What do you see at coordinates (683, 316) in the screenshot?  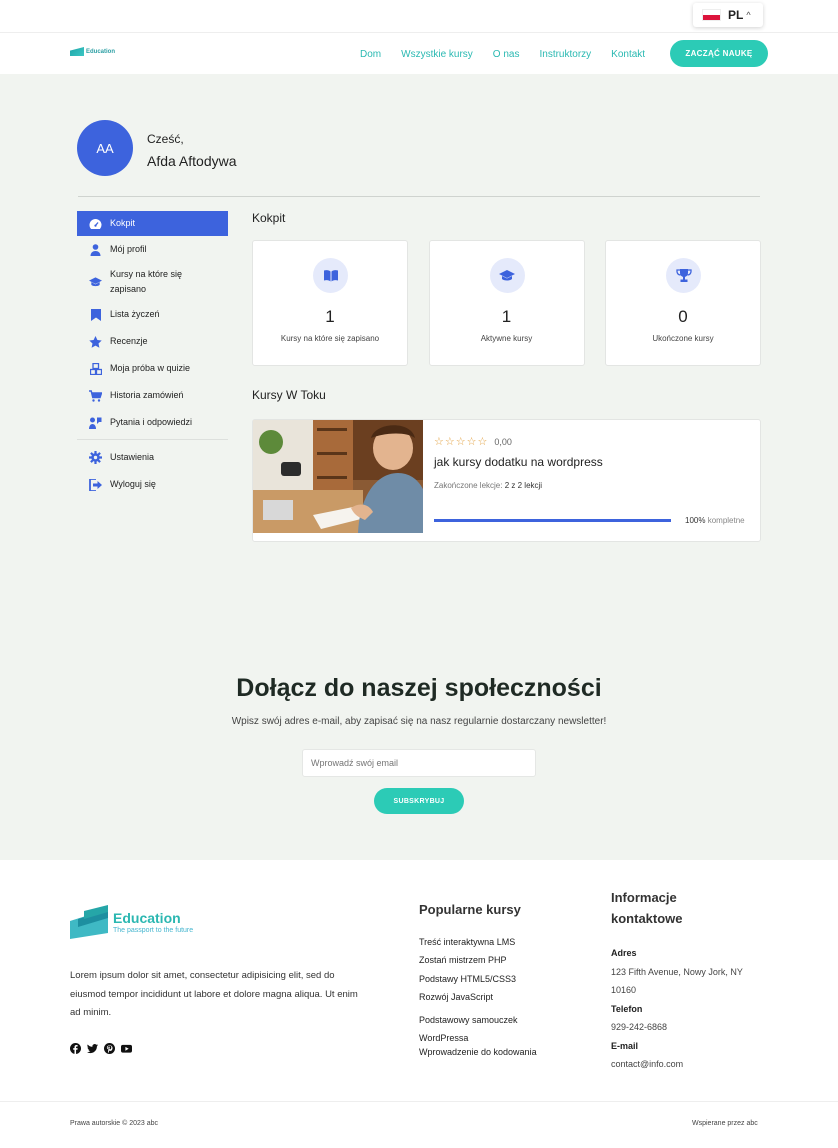 I see `stat-value: 0` at bounding box center [683, 316].